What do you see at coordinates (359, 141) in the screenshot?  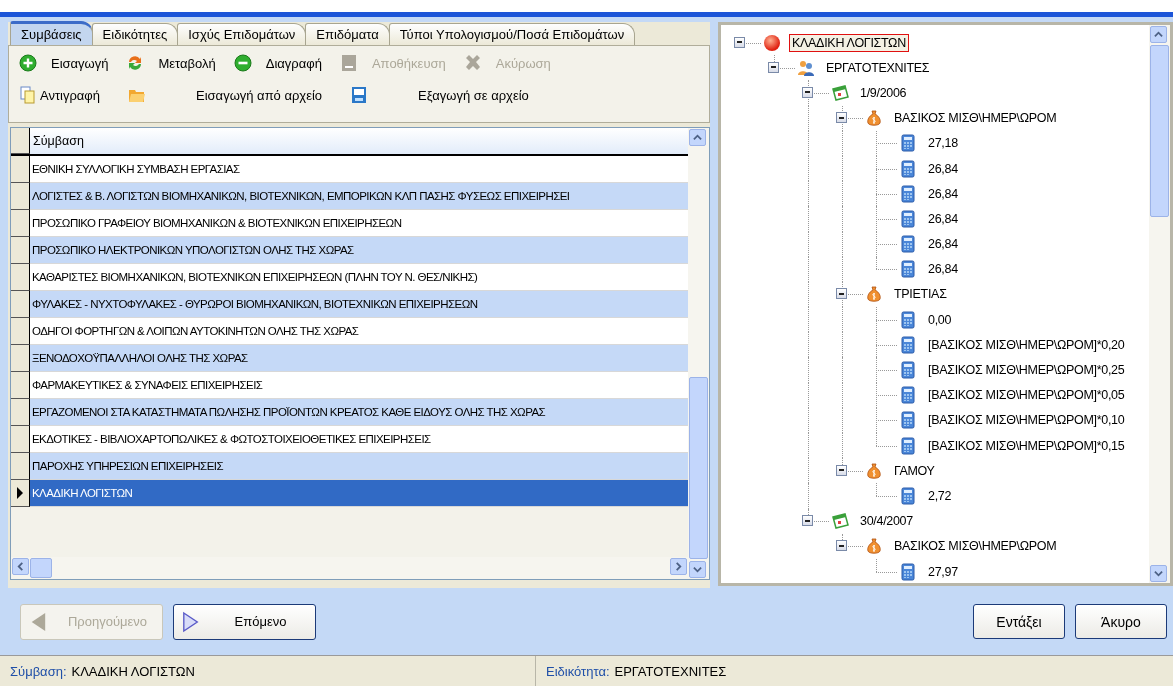 I see `column-header: Σύμβαση` at bounding box center [359, 141].